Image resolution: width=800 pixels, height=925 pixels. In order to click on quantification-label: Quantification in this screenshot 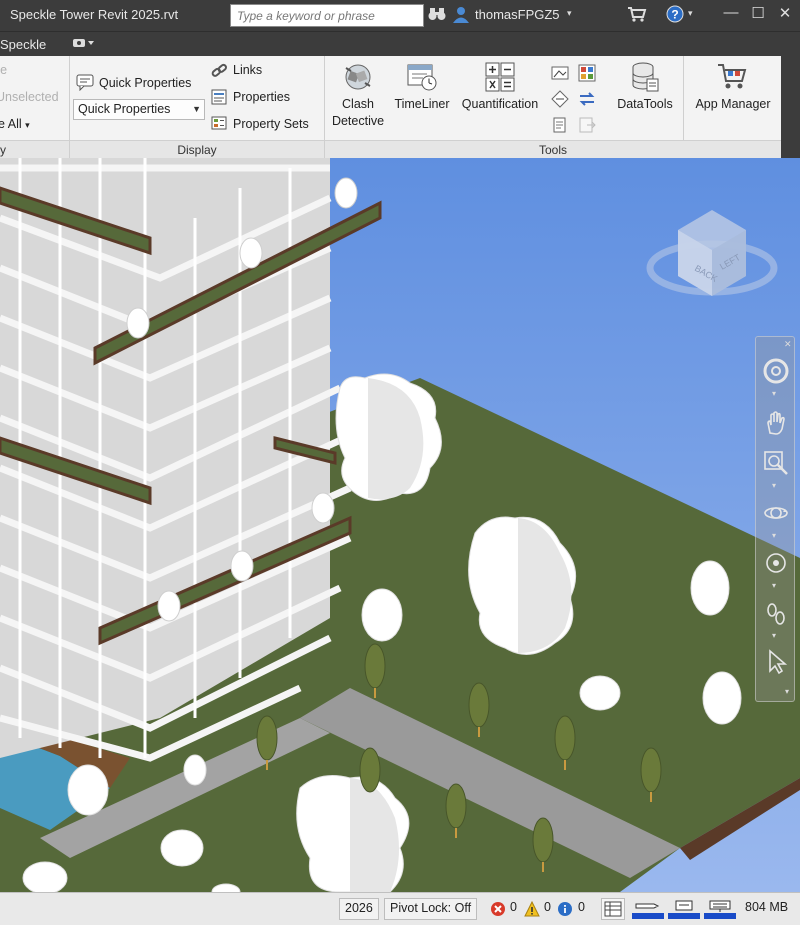, I will do `click(500, 104)`.